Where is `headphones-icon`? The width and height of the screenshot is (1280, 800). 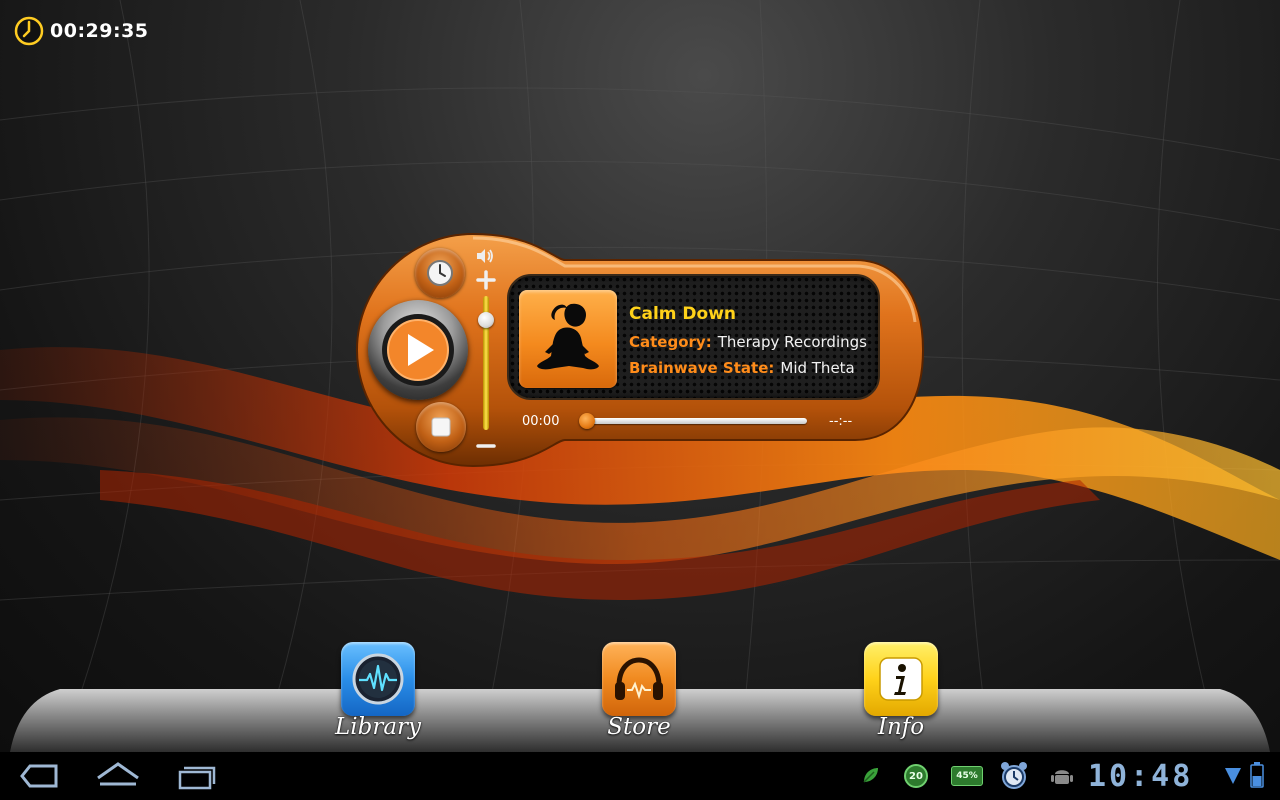 headphones-icon is located at coordinates (639, 678).